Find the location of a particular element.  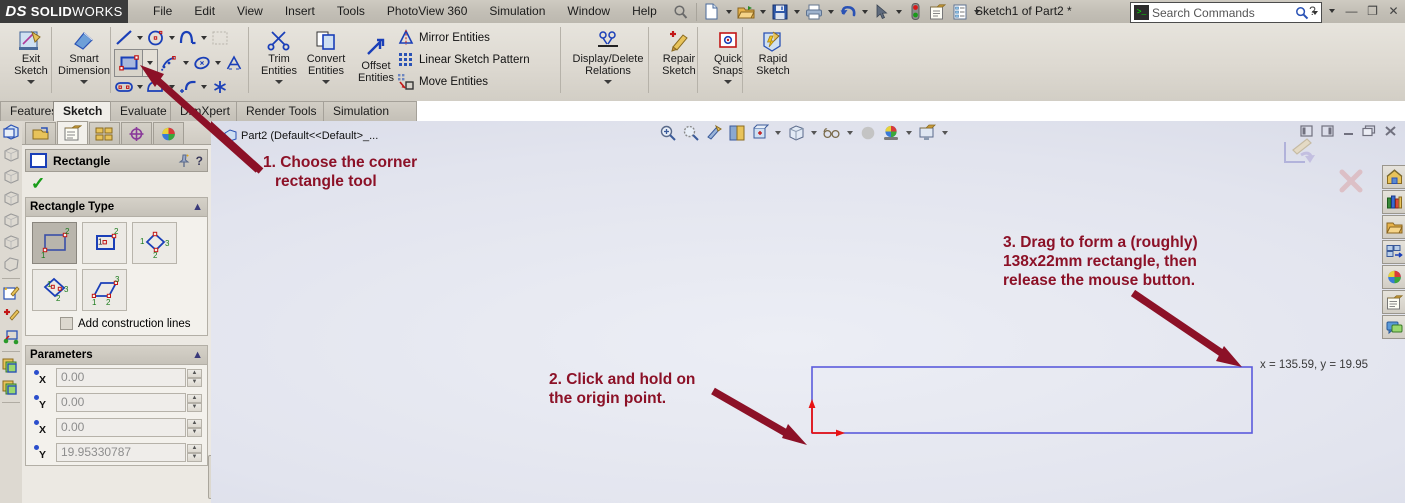

file-explorer-icon is located at coordinates (1393, 227).